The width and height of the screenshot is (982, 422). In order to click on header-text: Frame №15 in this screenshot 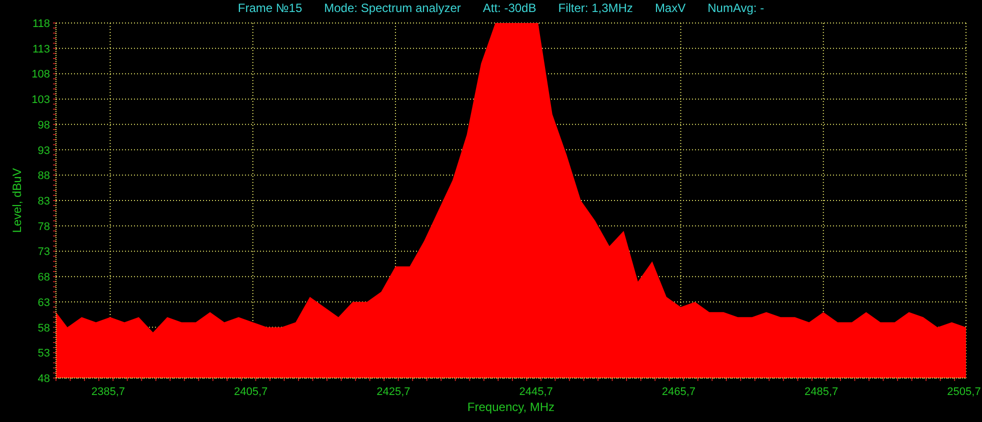, I will do `click(270, 8)`.